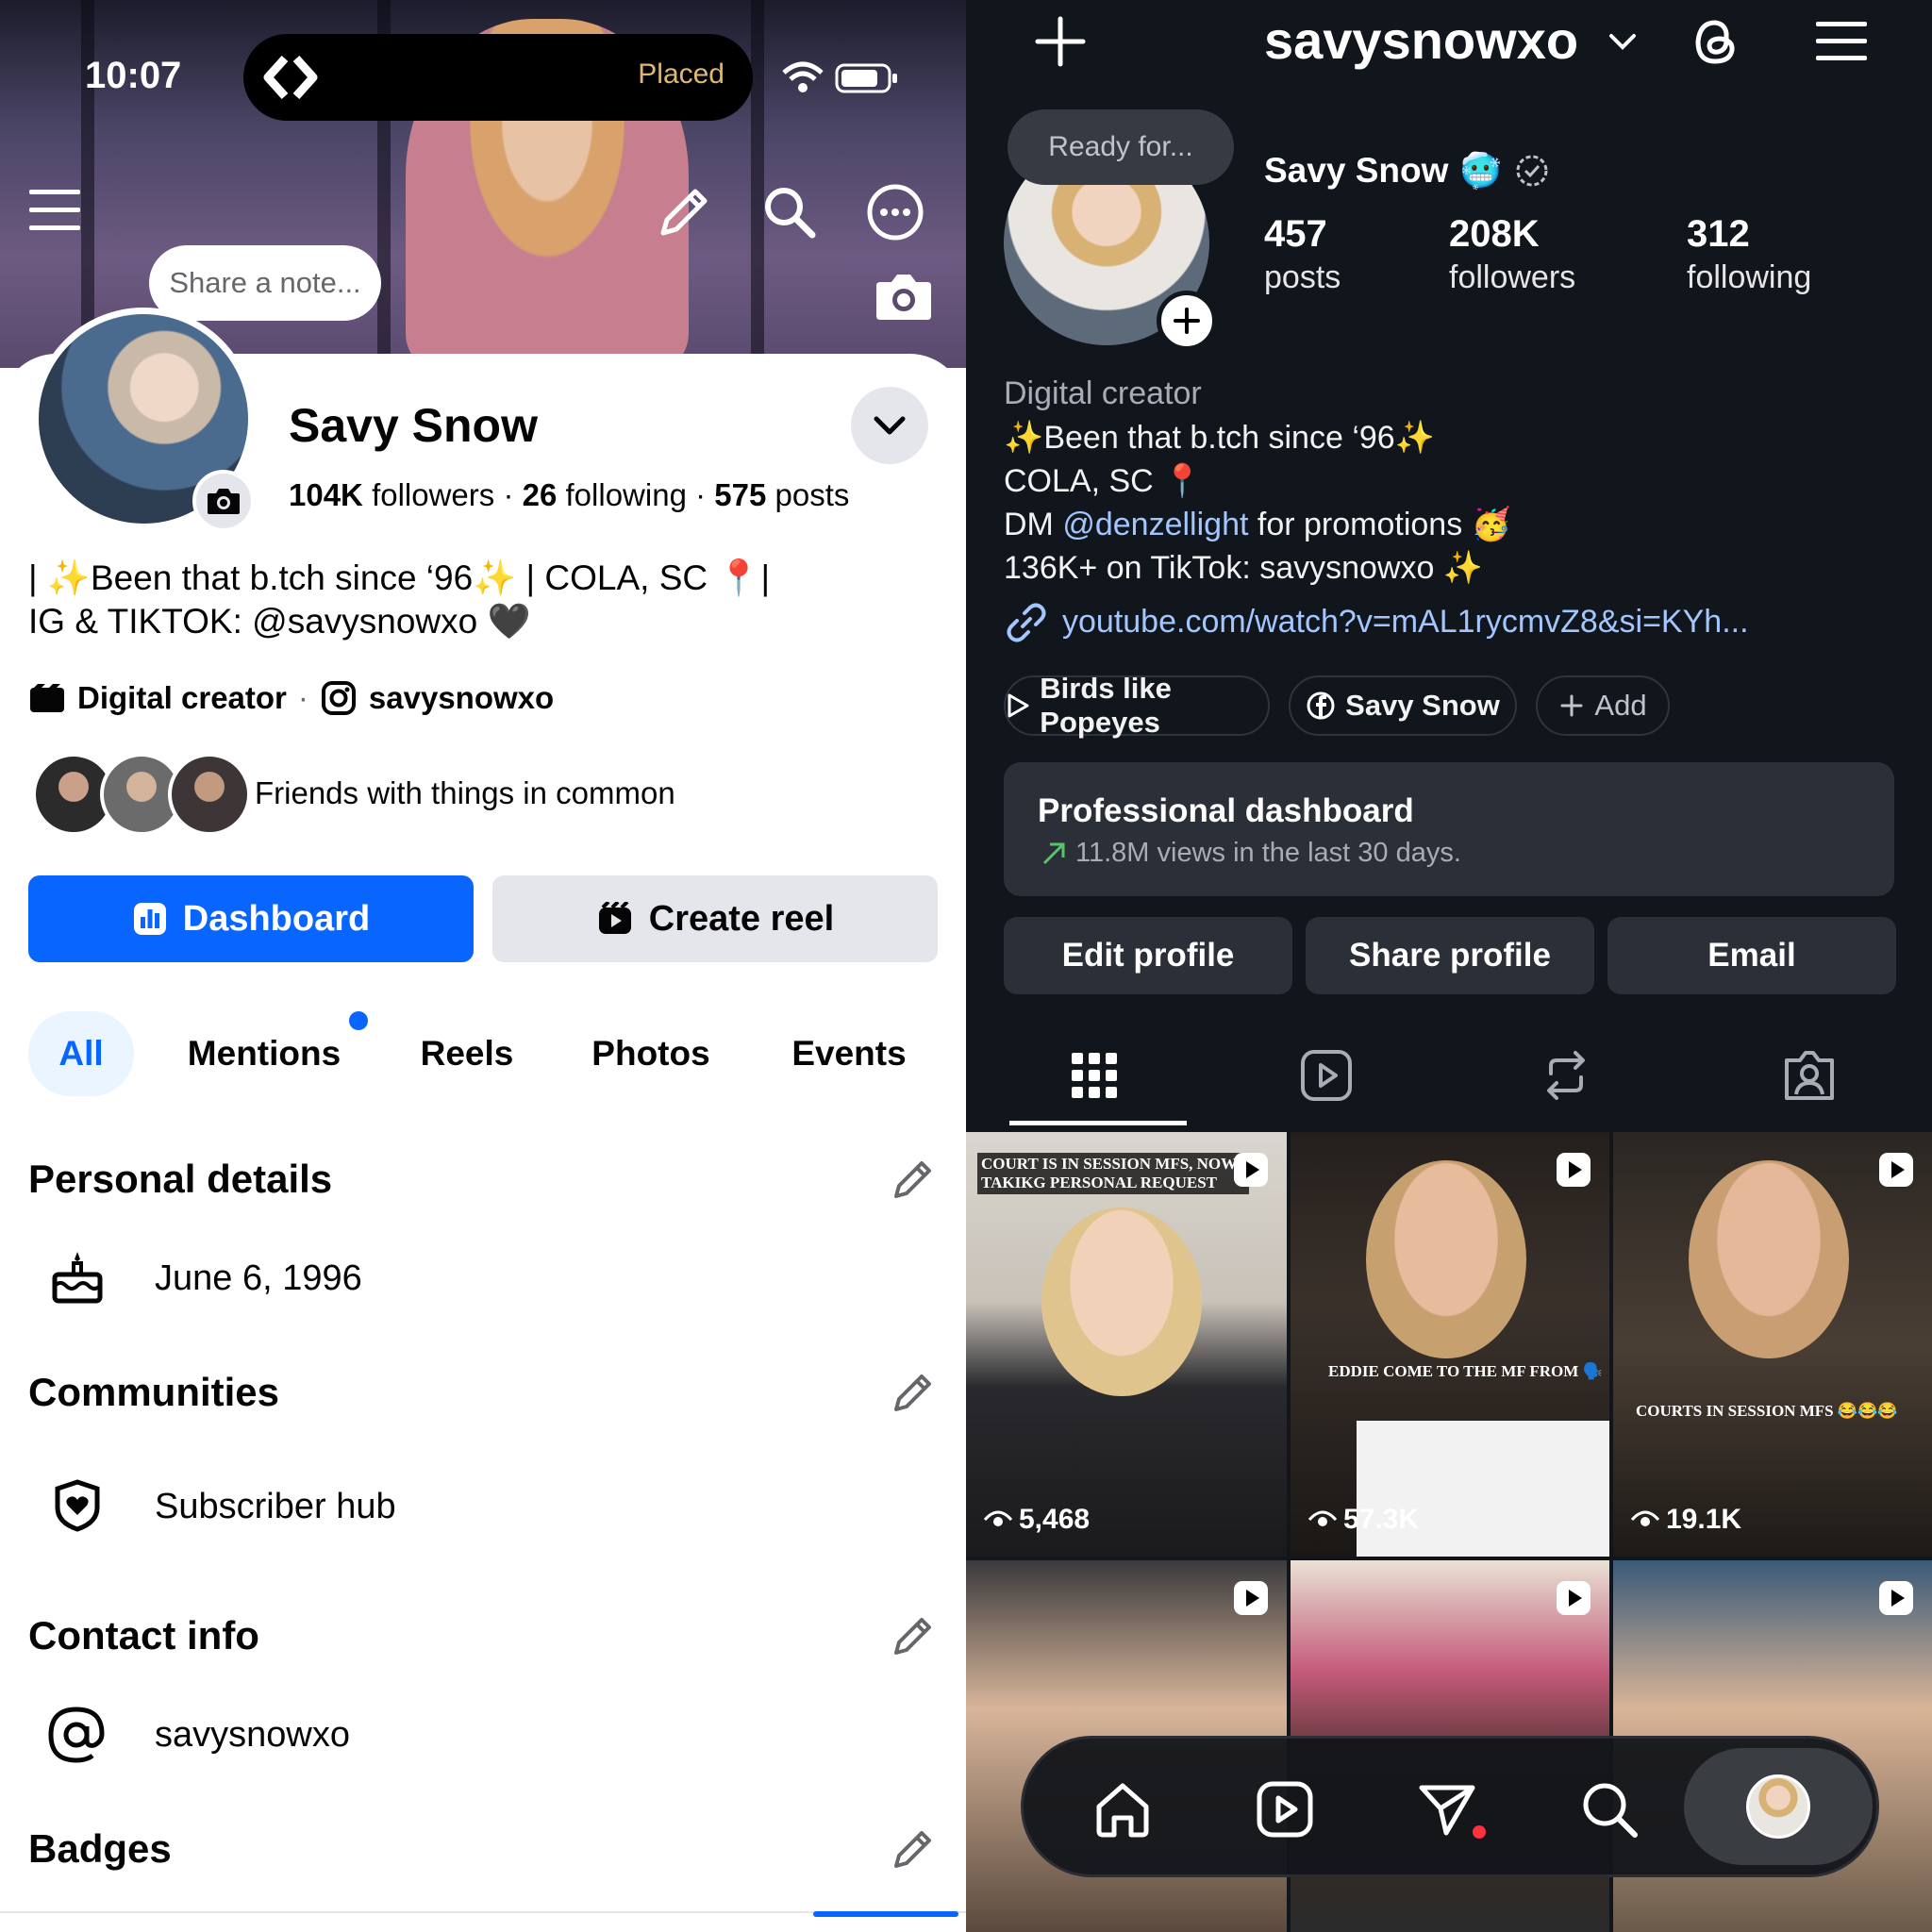 The height and width of the screenshot is (1932, 1932). What do you see at coordinates (1295, 234) in the screenshot?
I see `stat-value: 457` at bounding box center [1295, 234].